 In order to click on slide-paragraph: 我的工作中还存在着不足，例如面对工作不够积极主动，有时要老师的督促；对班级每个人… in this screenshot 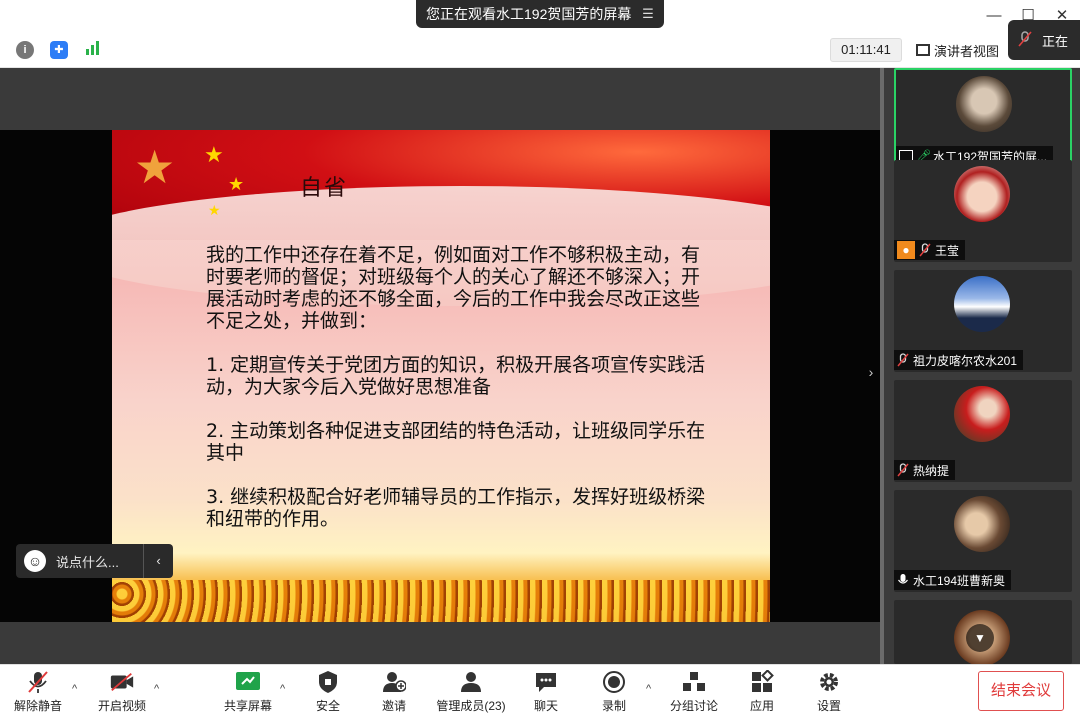, I will do `click(453, 288)`.